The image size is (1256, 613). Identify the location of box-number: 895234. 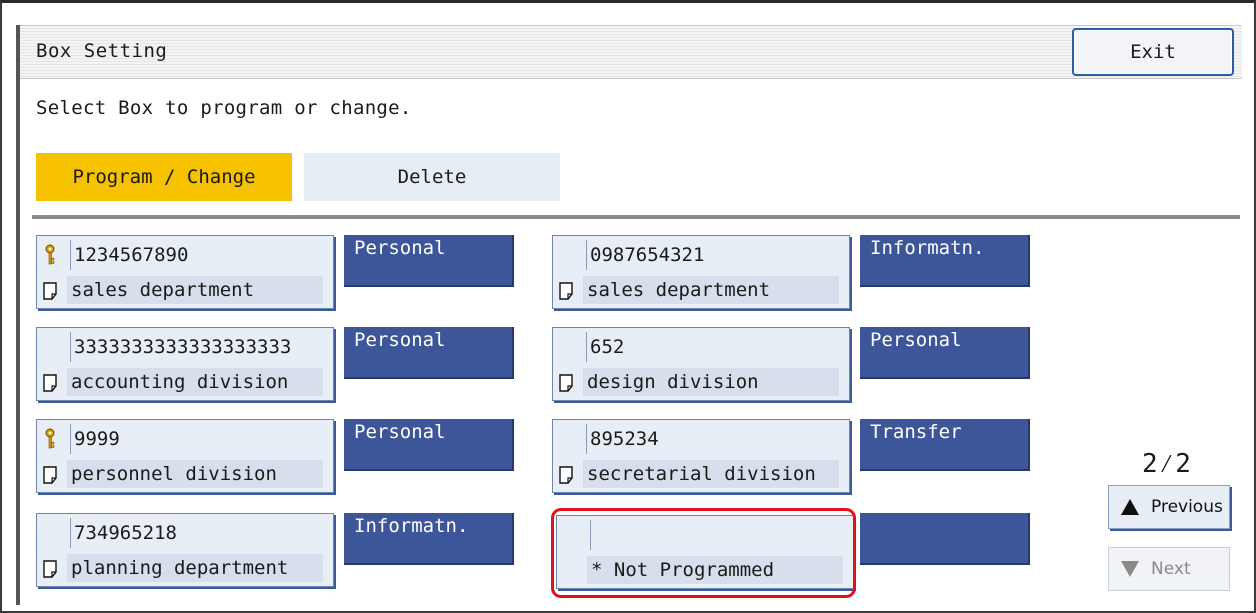
(715, 439).